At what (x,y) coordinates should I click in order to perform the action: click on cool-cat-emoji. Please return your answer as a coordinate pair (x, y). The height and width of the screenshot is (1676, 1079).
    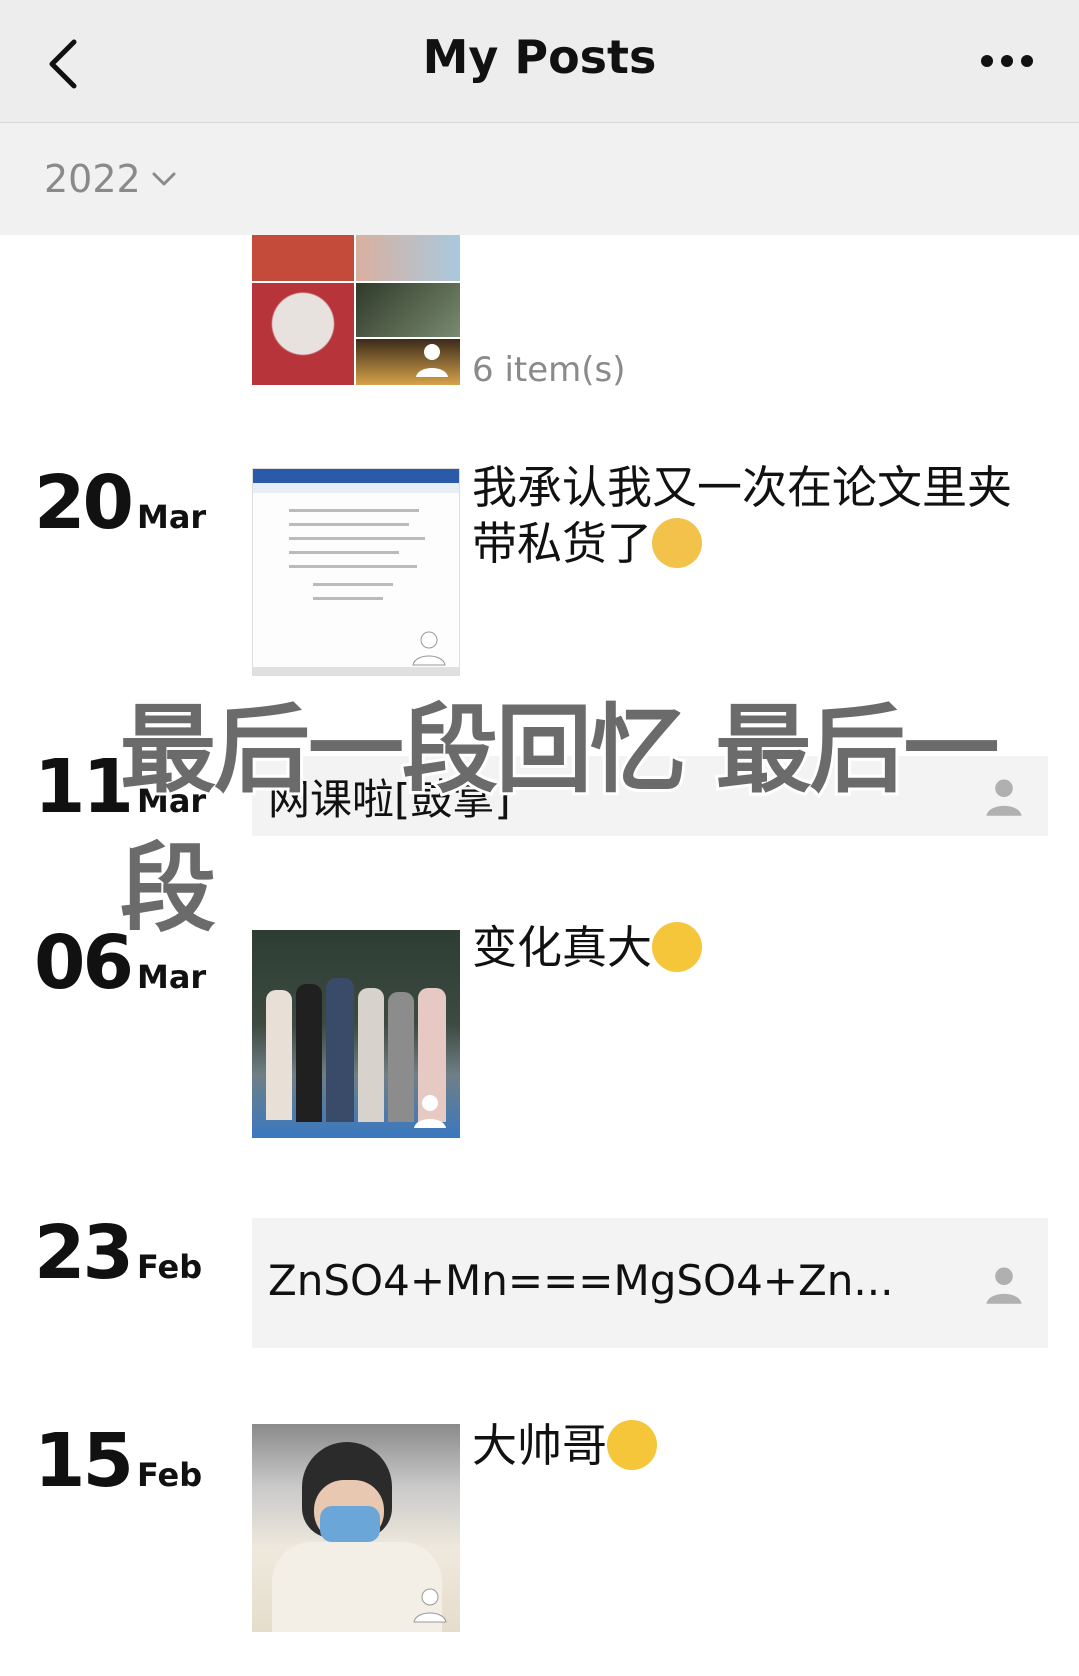
    Looking at the image, I should click on (677, 543).